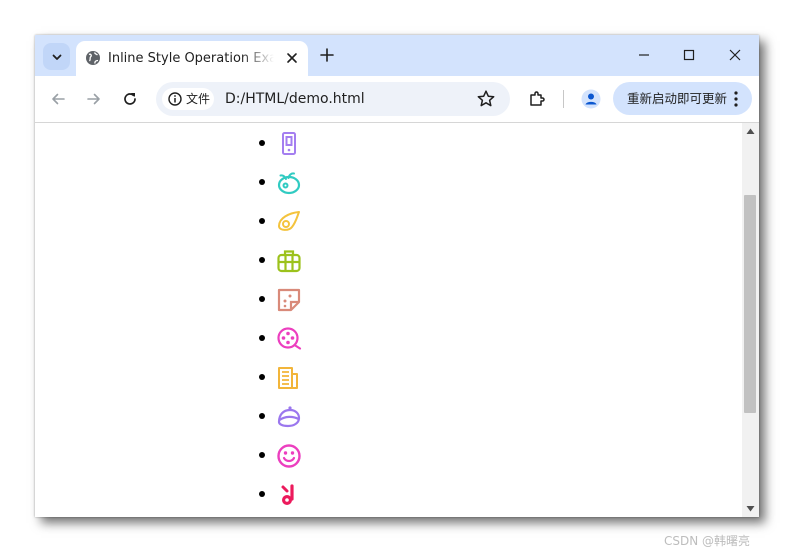 The width and height of the screenshot is (795, 553). I want to click on vertical-scrollbar, so click(750, 320).